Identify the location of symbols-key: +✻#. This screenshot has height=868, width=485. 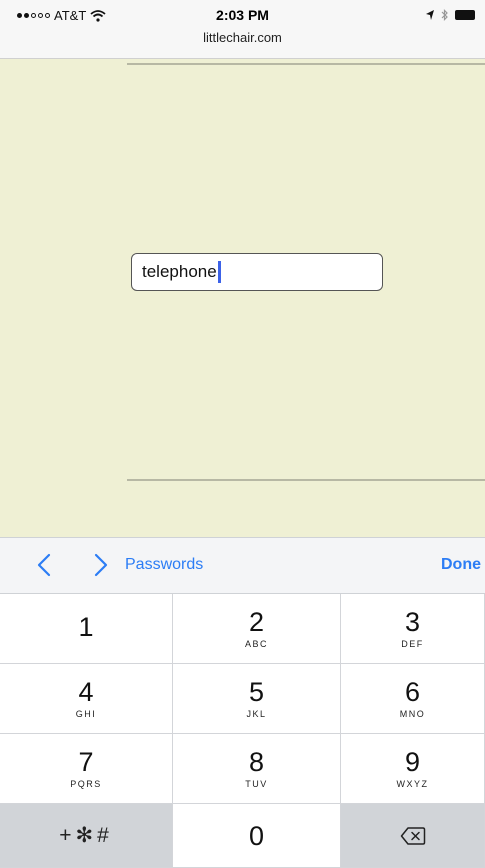
(86, 836).